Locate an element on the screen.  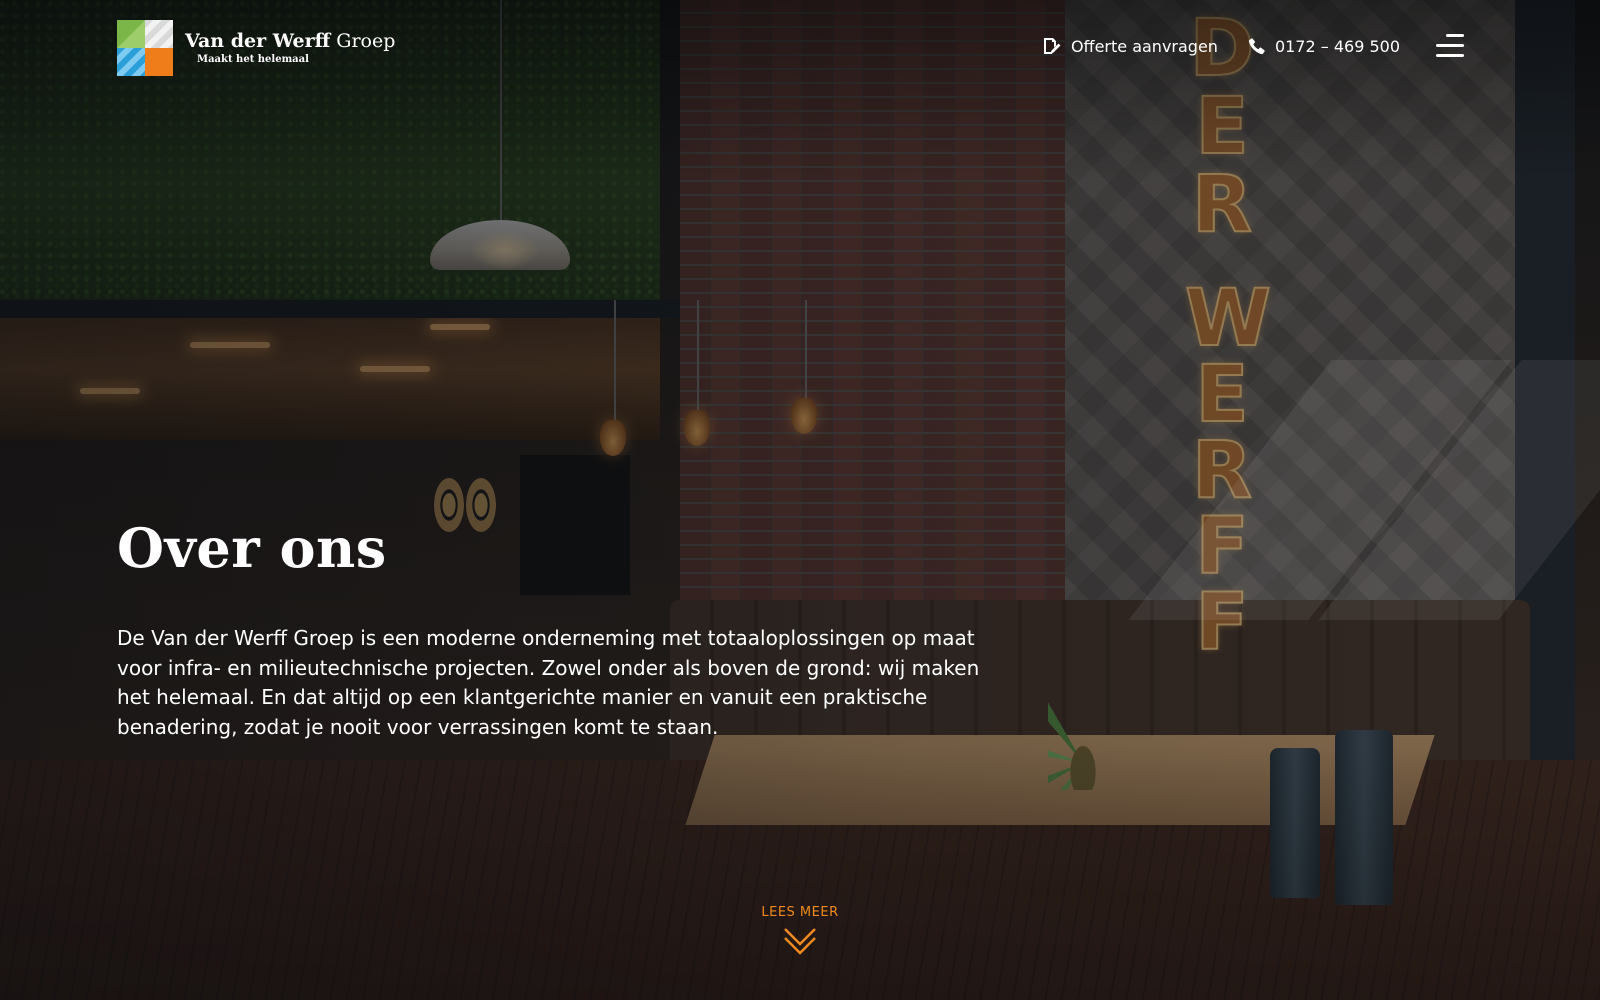
edit-document-icon is located at coordinates (1052, 46).